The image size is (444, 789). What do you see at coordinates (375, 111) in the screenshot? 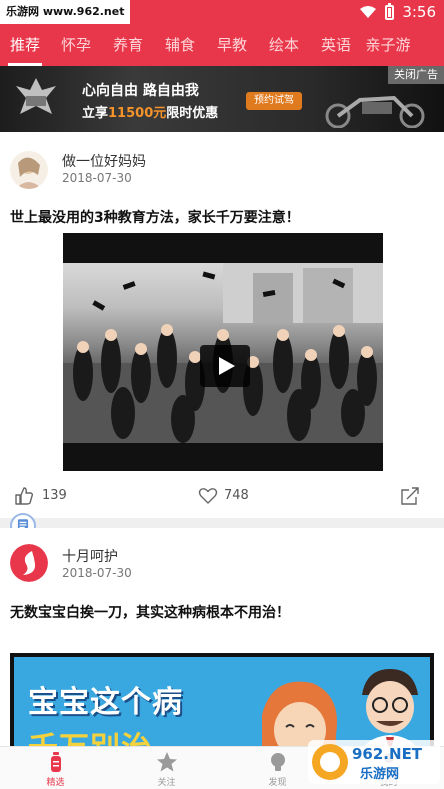
I see `motorcycle-image` at bounding box center [375, 111].